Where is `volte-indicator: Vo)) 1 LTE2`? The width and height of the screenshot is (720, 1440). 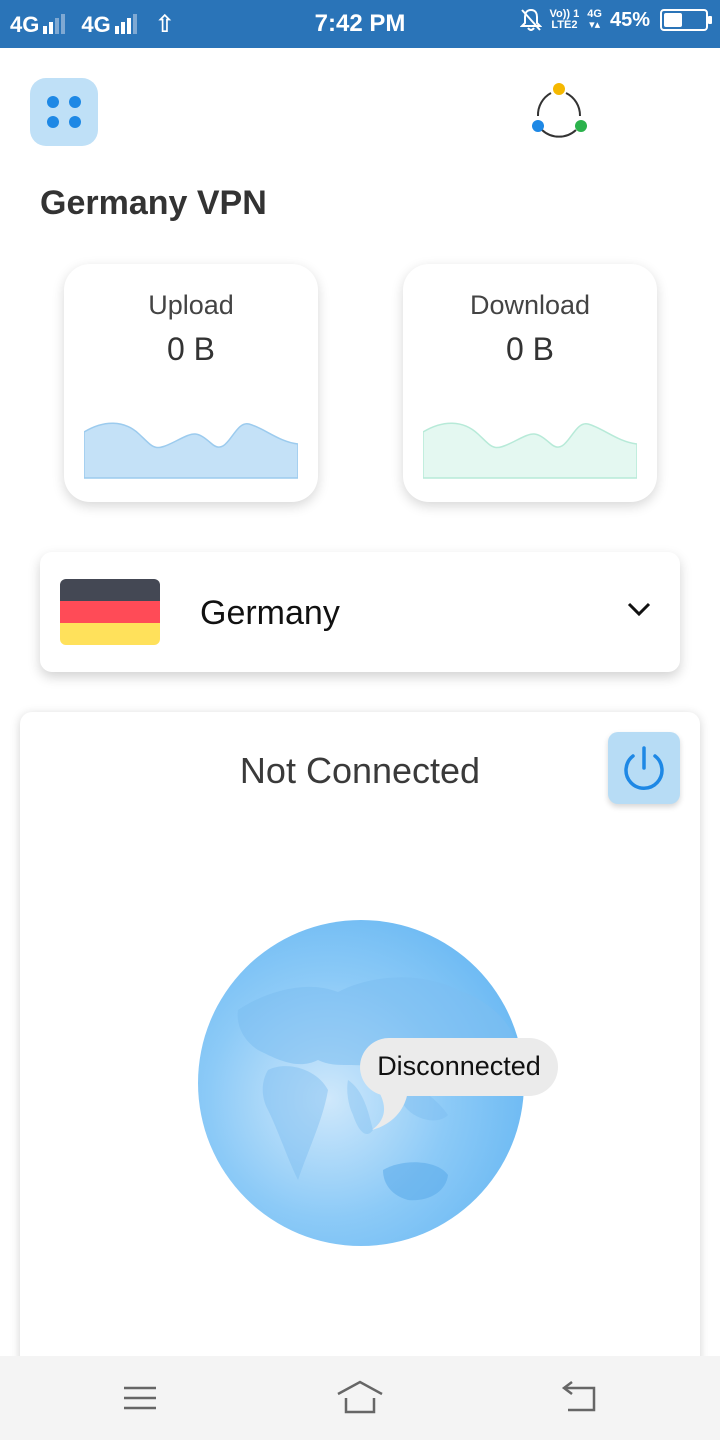
volte-indicator: Vo)) 1 LTE2 is located at coordinates (564, 19).